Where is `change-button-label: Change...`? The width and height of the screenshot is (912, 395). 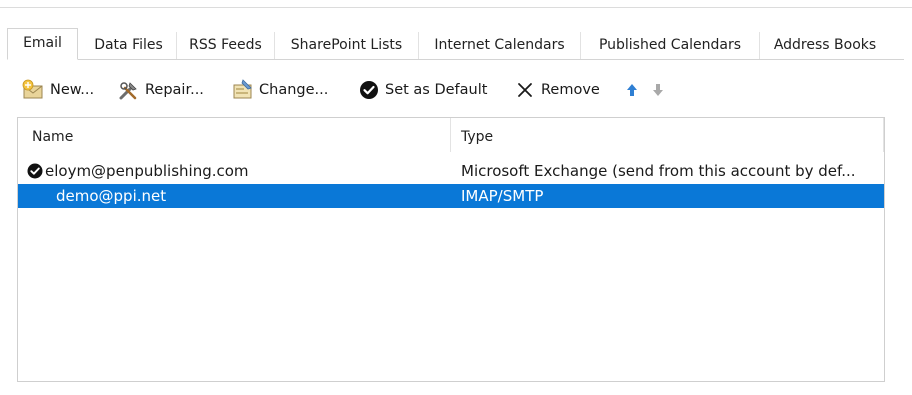
change-button-label: Change... is located at coordinates (294, 90).